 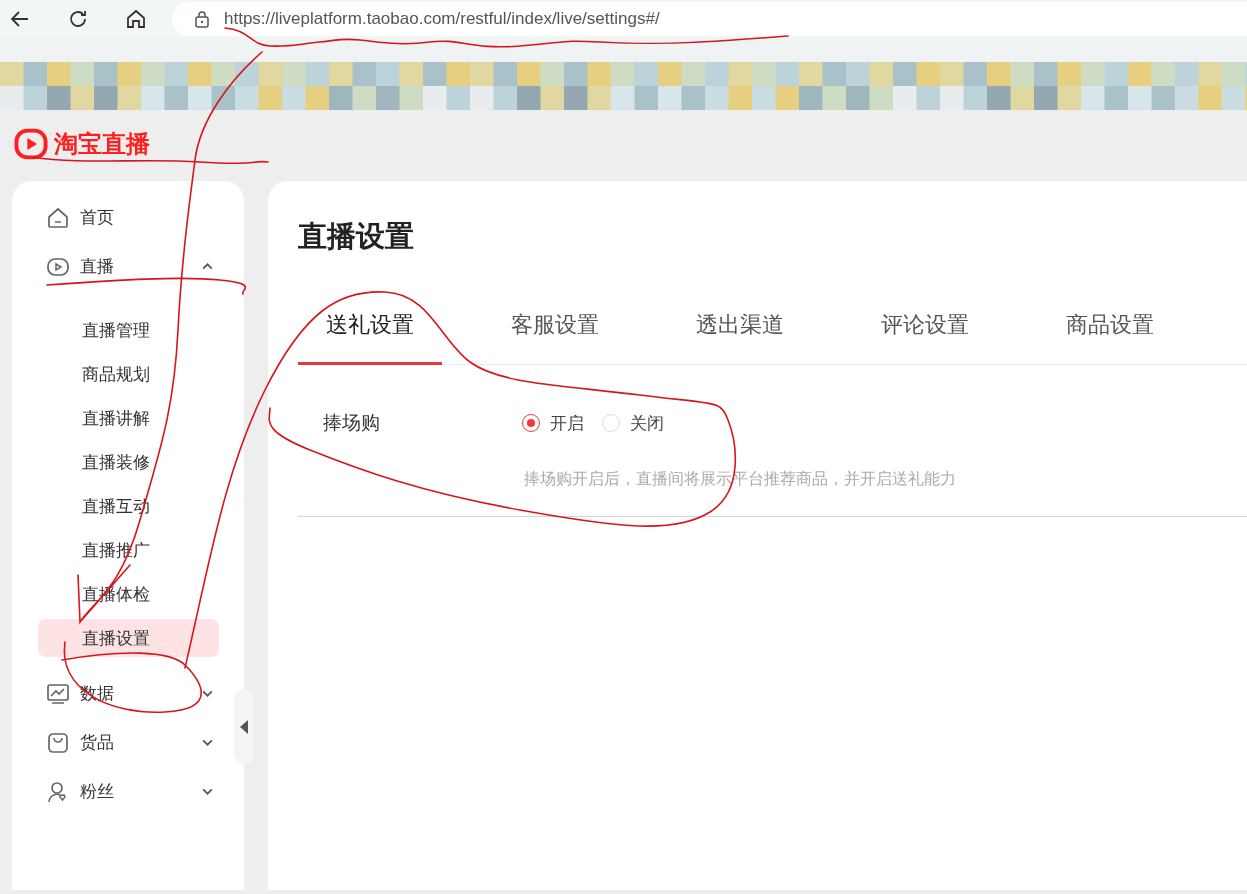 I want to click on home-icon, so click(x=136, y=19).